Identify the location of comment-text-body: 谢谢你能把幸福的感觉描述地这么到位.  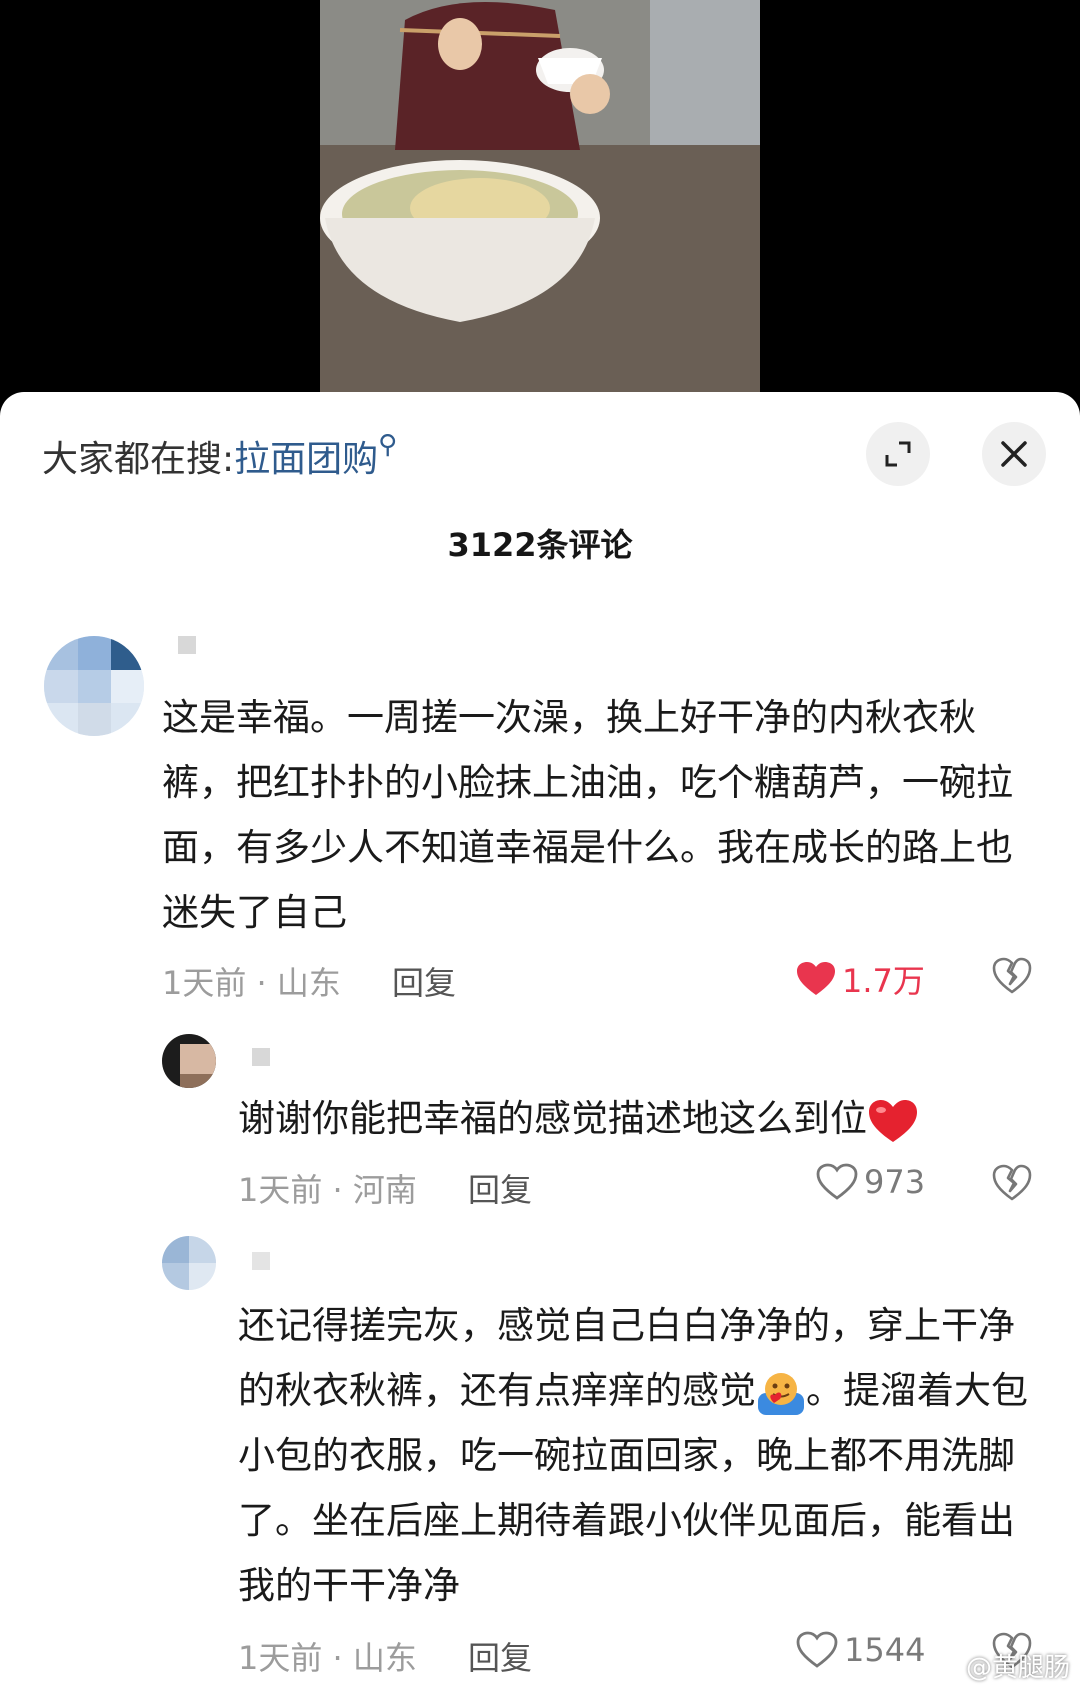
(552, 1118).